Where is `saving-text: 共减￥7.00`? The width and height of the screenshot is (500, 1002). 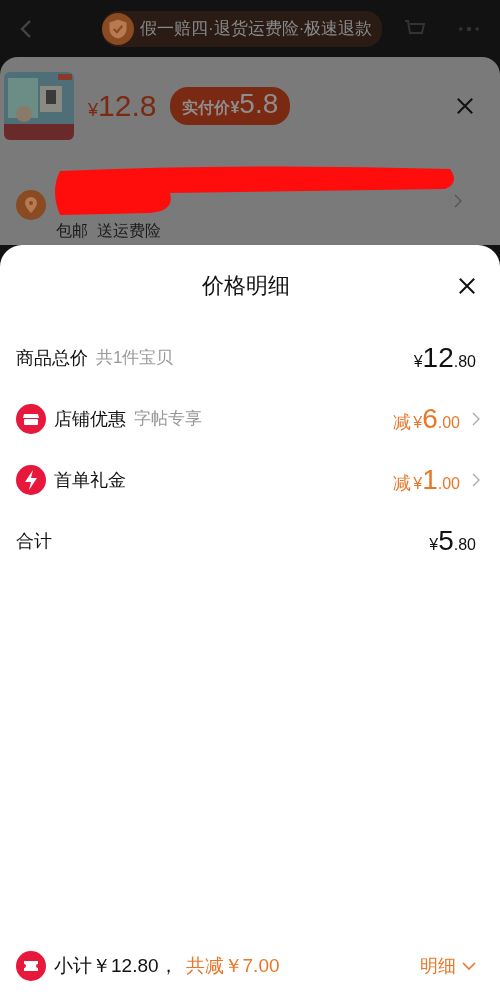 saving-text: 共减￥7.00 is located at coordinates (232, 966).